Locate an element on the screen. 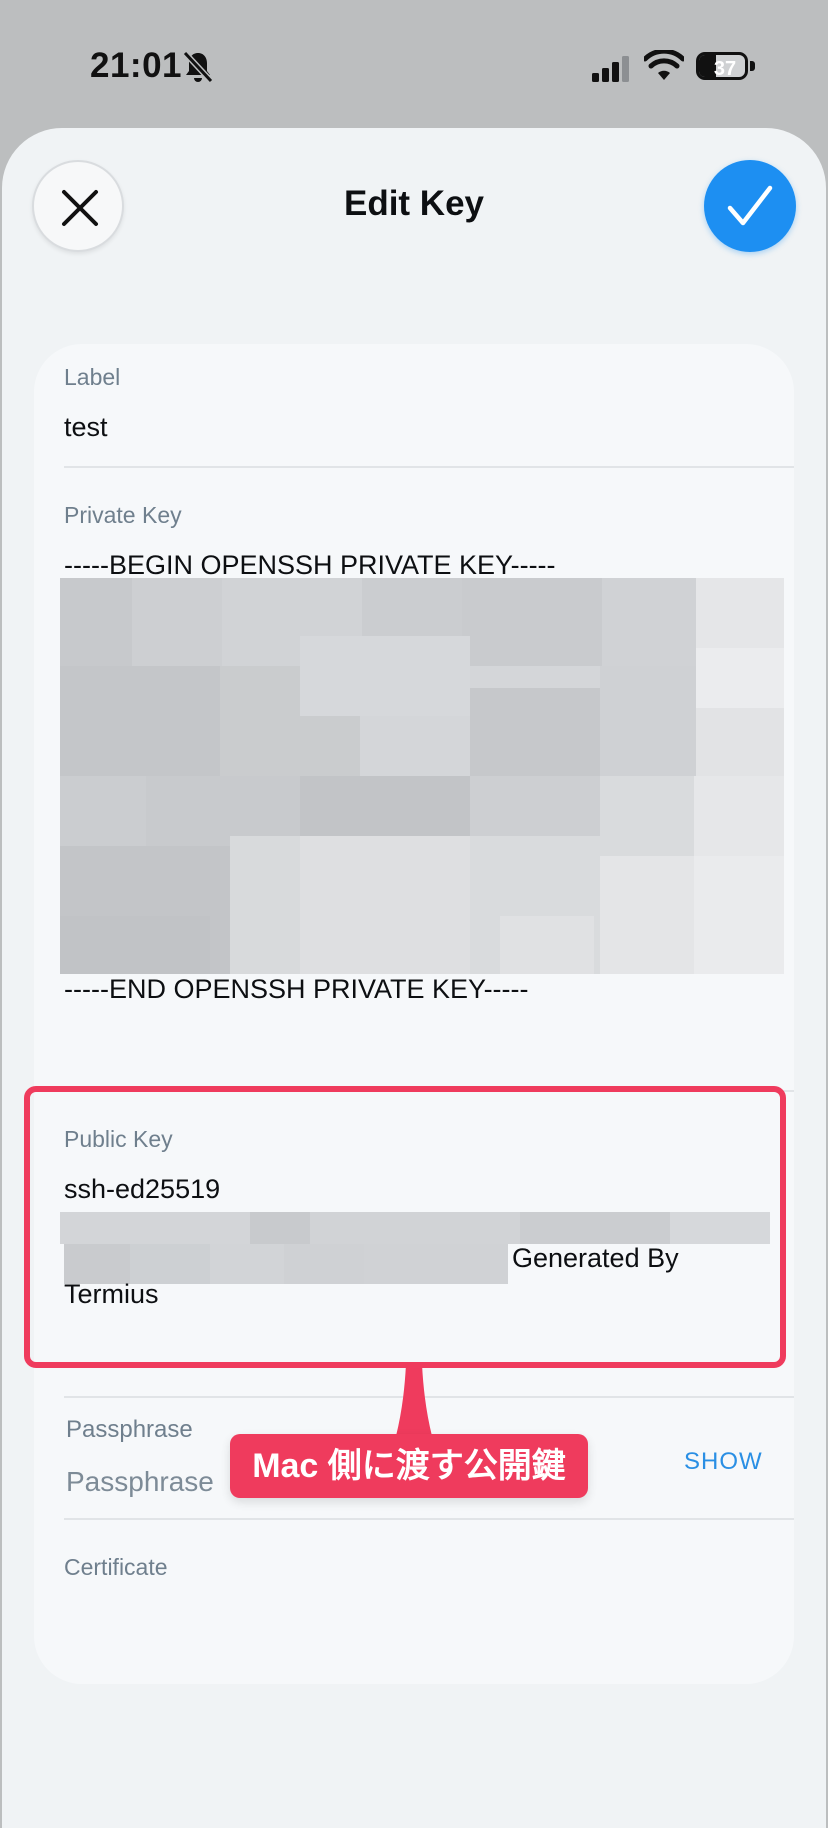 This screenshot has width=828, height=1828. show-passphrase-button: SHOW is located at coordinates (723, 1462).